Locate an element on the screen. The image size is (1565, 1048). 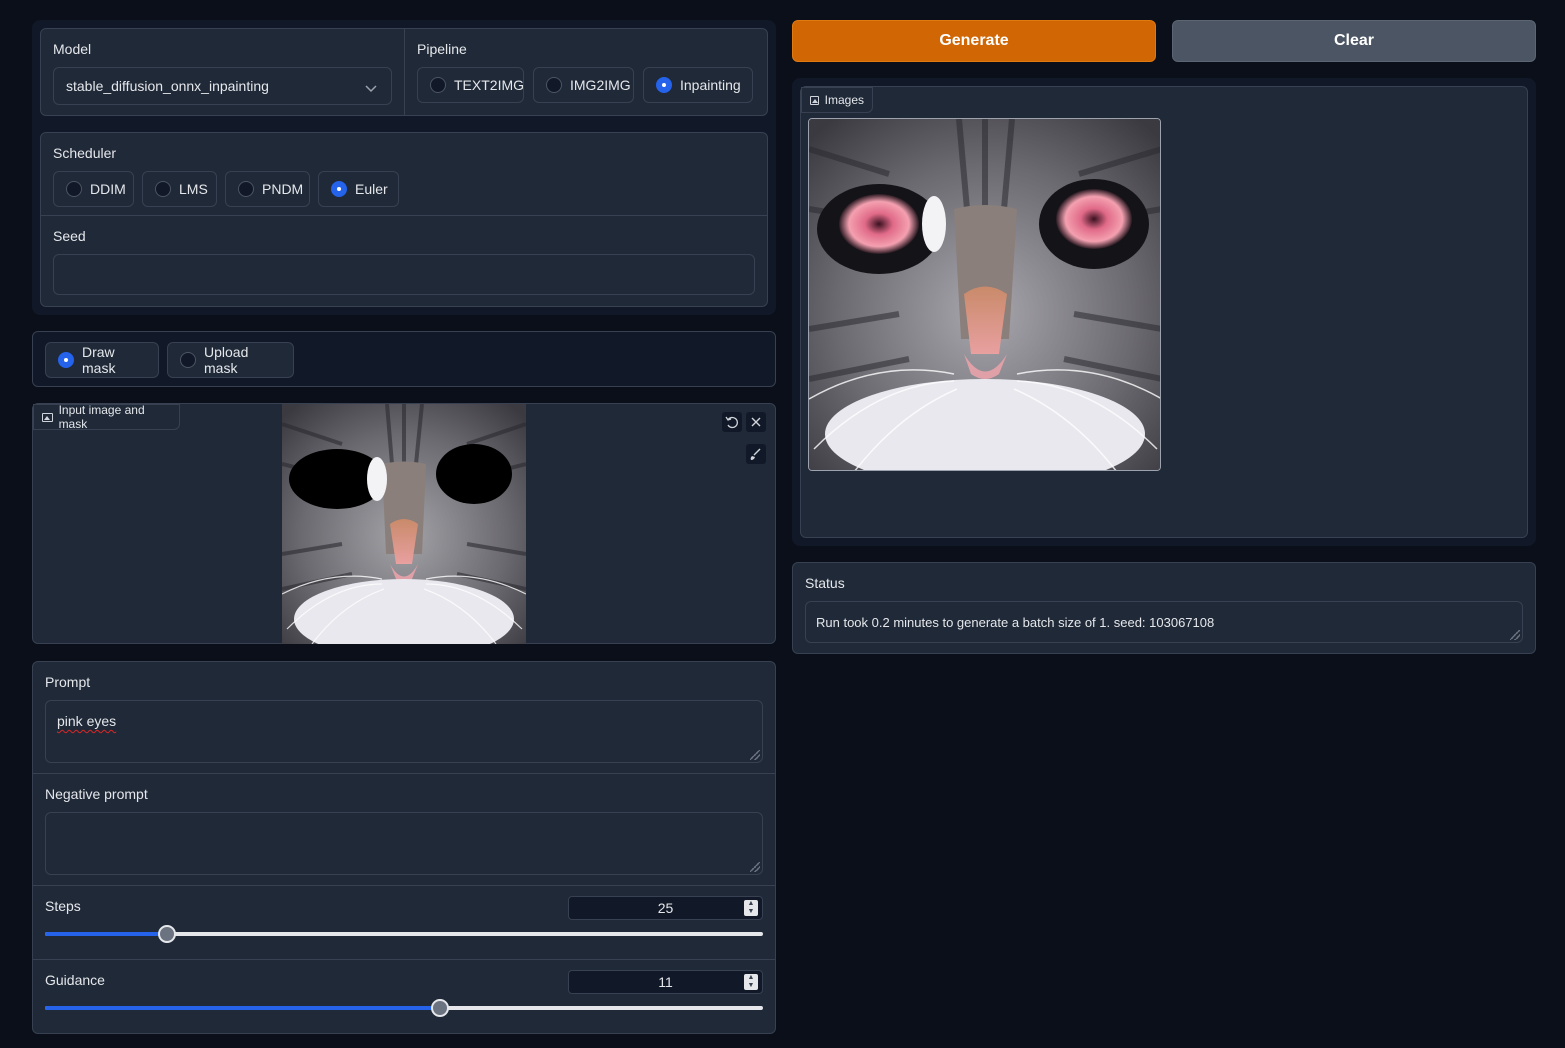
steps-label: Steps is located at coordinates (63, 906).